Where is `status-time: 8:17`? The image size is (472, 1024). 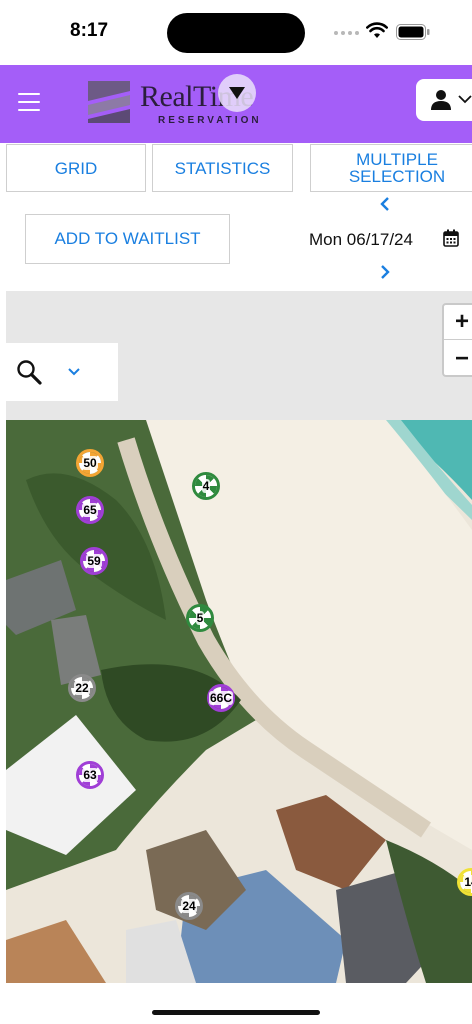 status-time: 8:17 is located at coordinates (89, 30).